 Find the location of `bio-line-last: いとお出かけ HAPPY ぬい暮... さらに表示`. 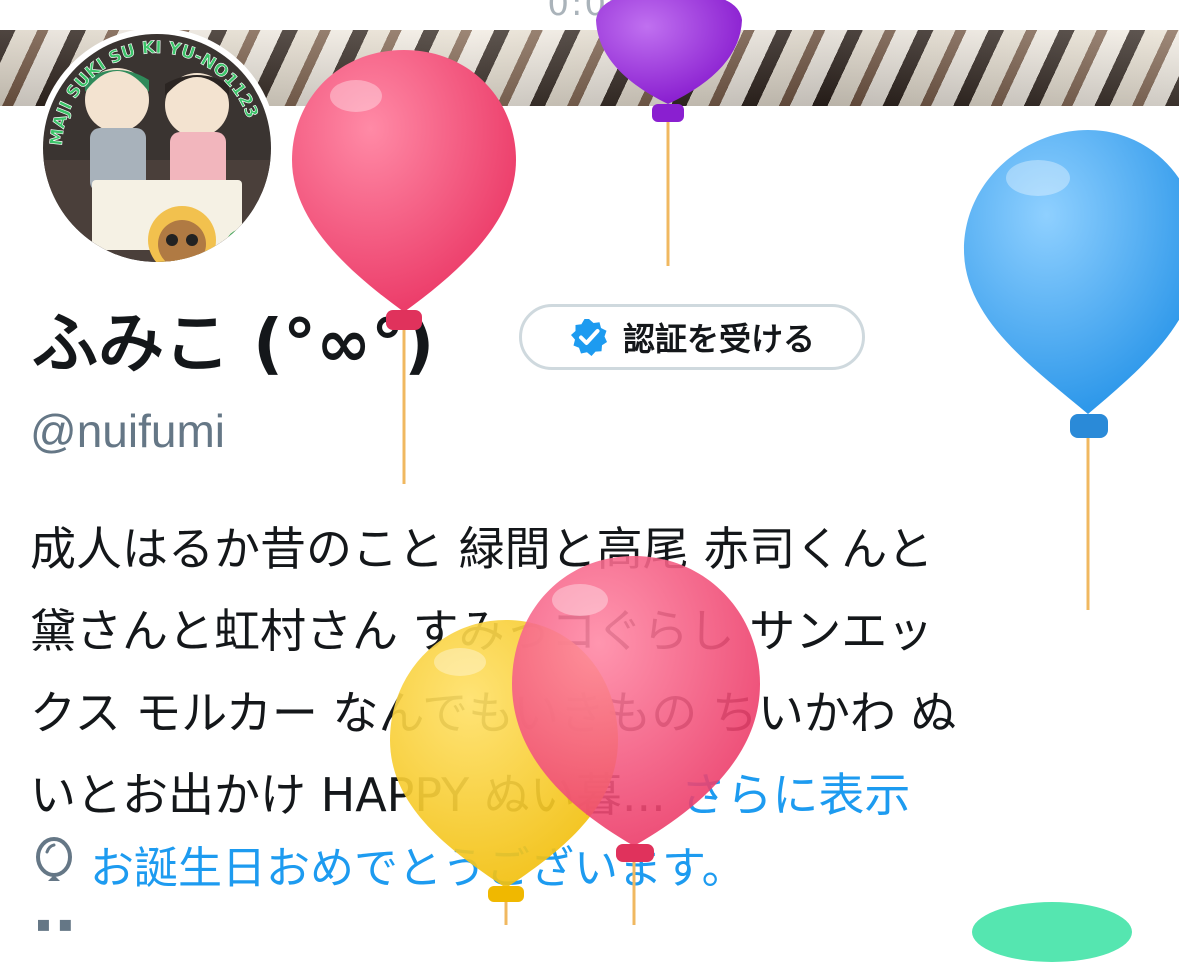

bio-line-last: いとお出かけ HAPPY ぬい暮... さらに表示 is located at coordinates (590, 795).